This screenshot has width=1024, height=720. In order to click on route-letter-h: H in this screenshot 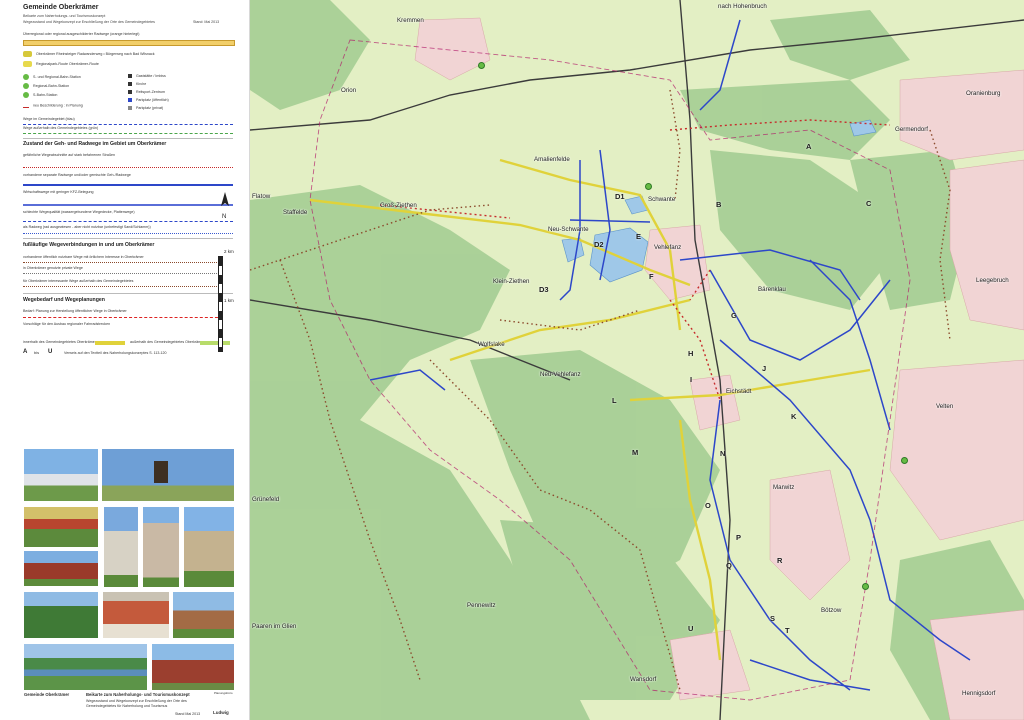, I will do `click(691, 353)`.